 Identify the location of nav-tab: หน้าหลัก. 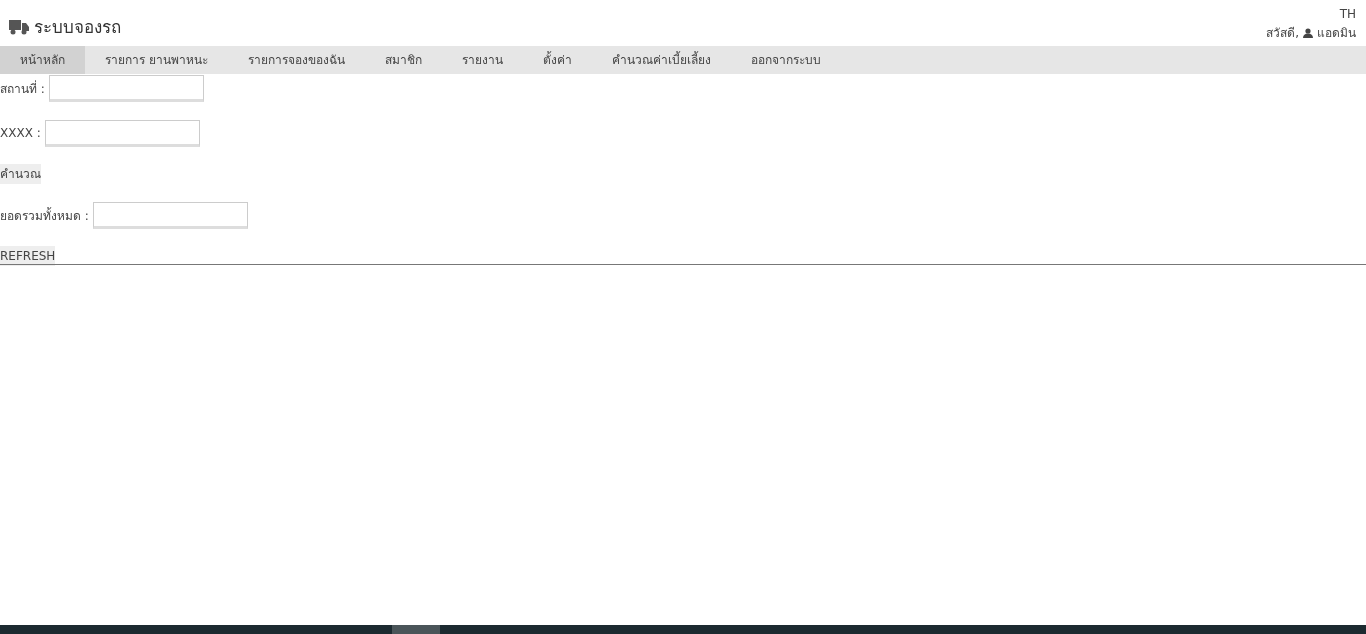
(42, 60).